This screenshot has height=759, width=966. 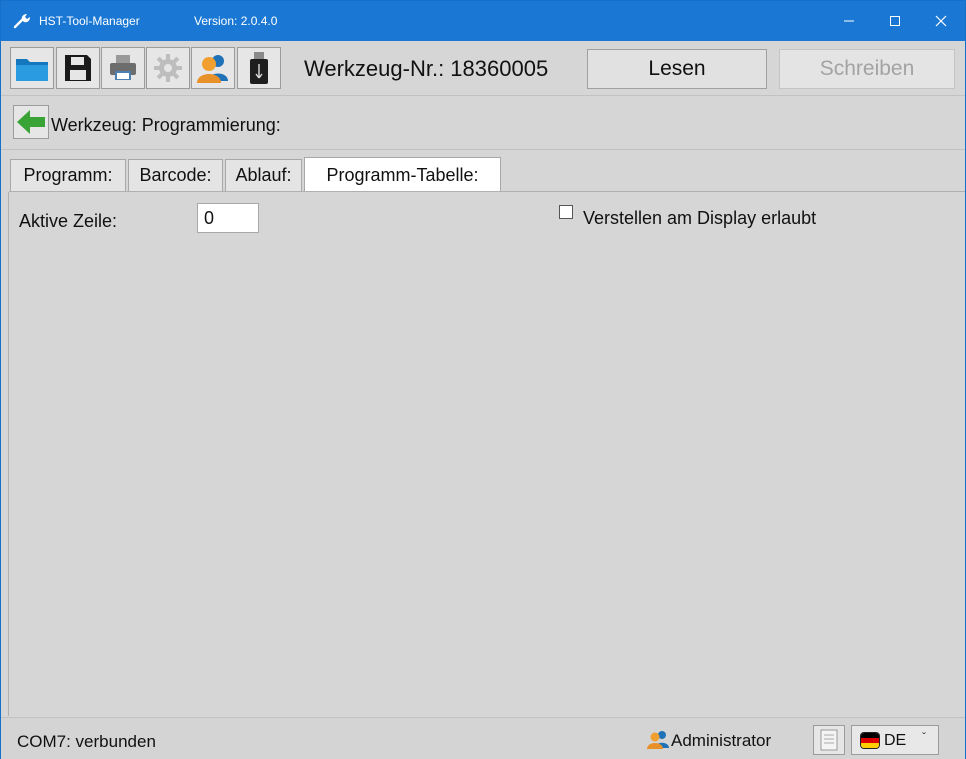 What do you see at coordinates (487, 191) in the screenshot?
I see `tab-strip-border` at bounding box center [487, 191].